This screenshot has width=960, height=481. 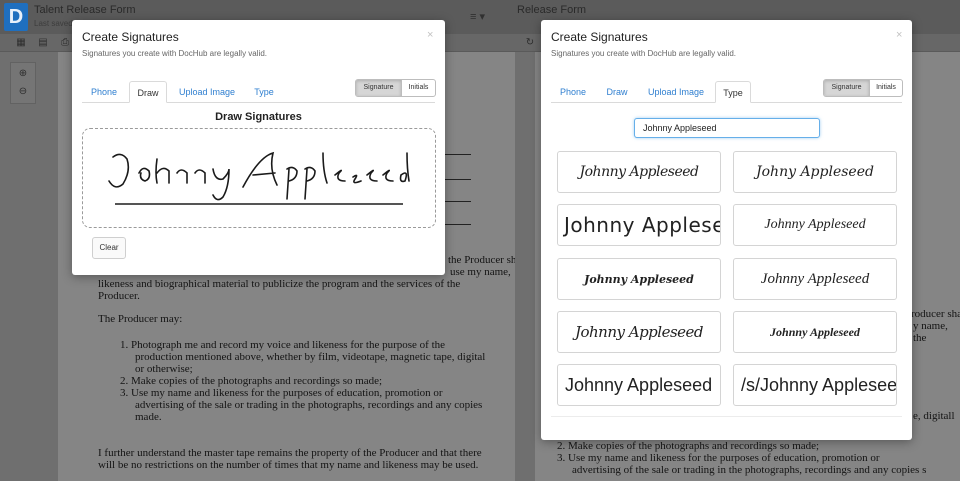 What do you see at coordinates (164, 369) in the screenshot?
I see `doc-text-line: or otherwise;` at bounding box center [164, 369].